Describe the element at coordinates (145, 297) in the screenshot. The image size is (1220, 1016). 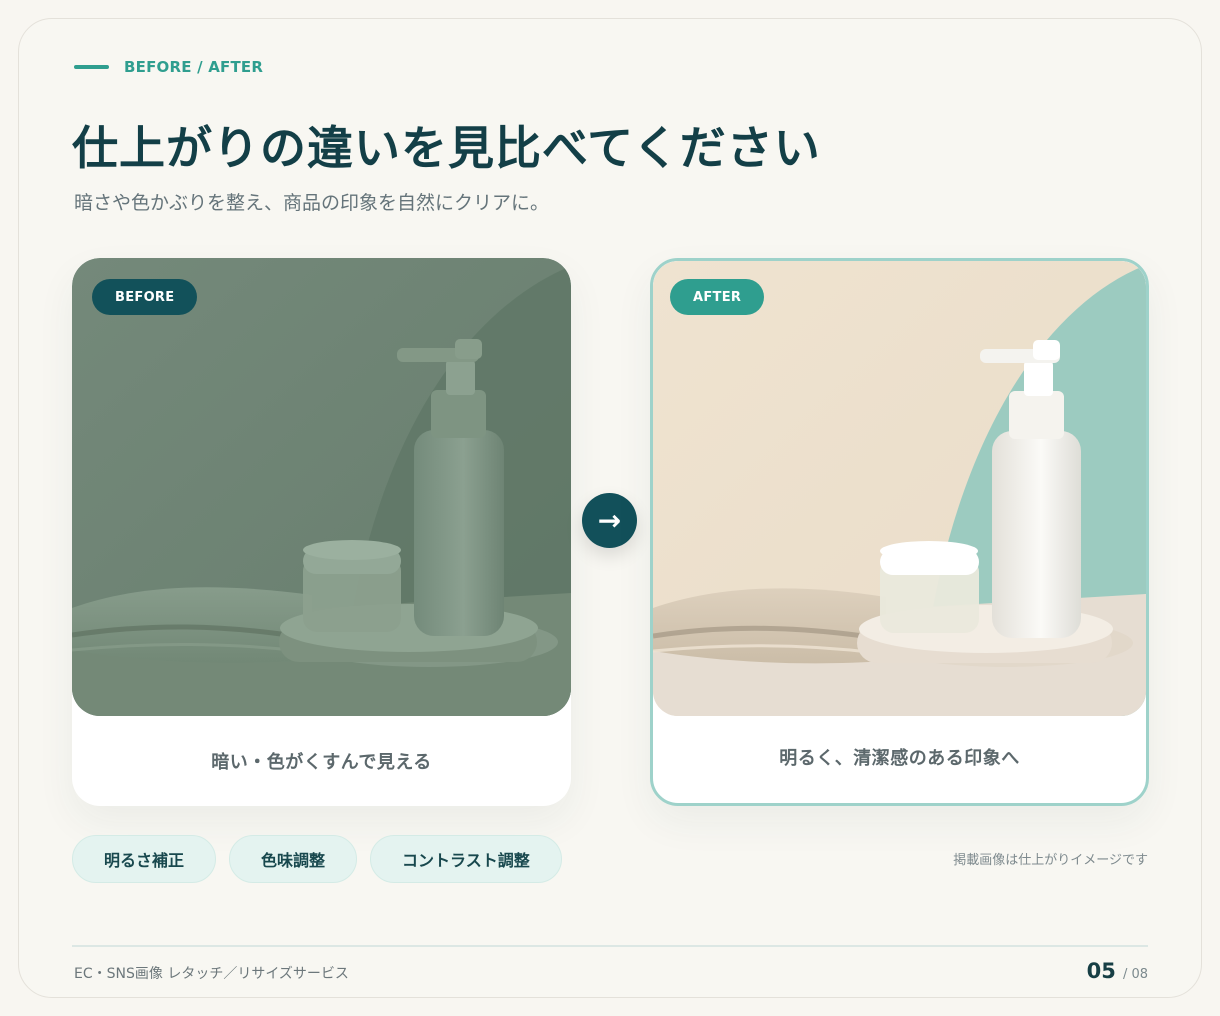
I see `before-badge: BEFORE` at that location.